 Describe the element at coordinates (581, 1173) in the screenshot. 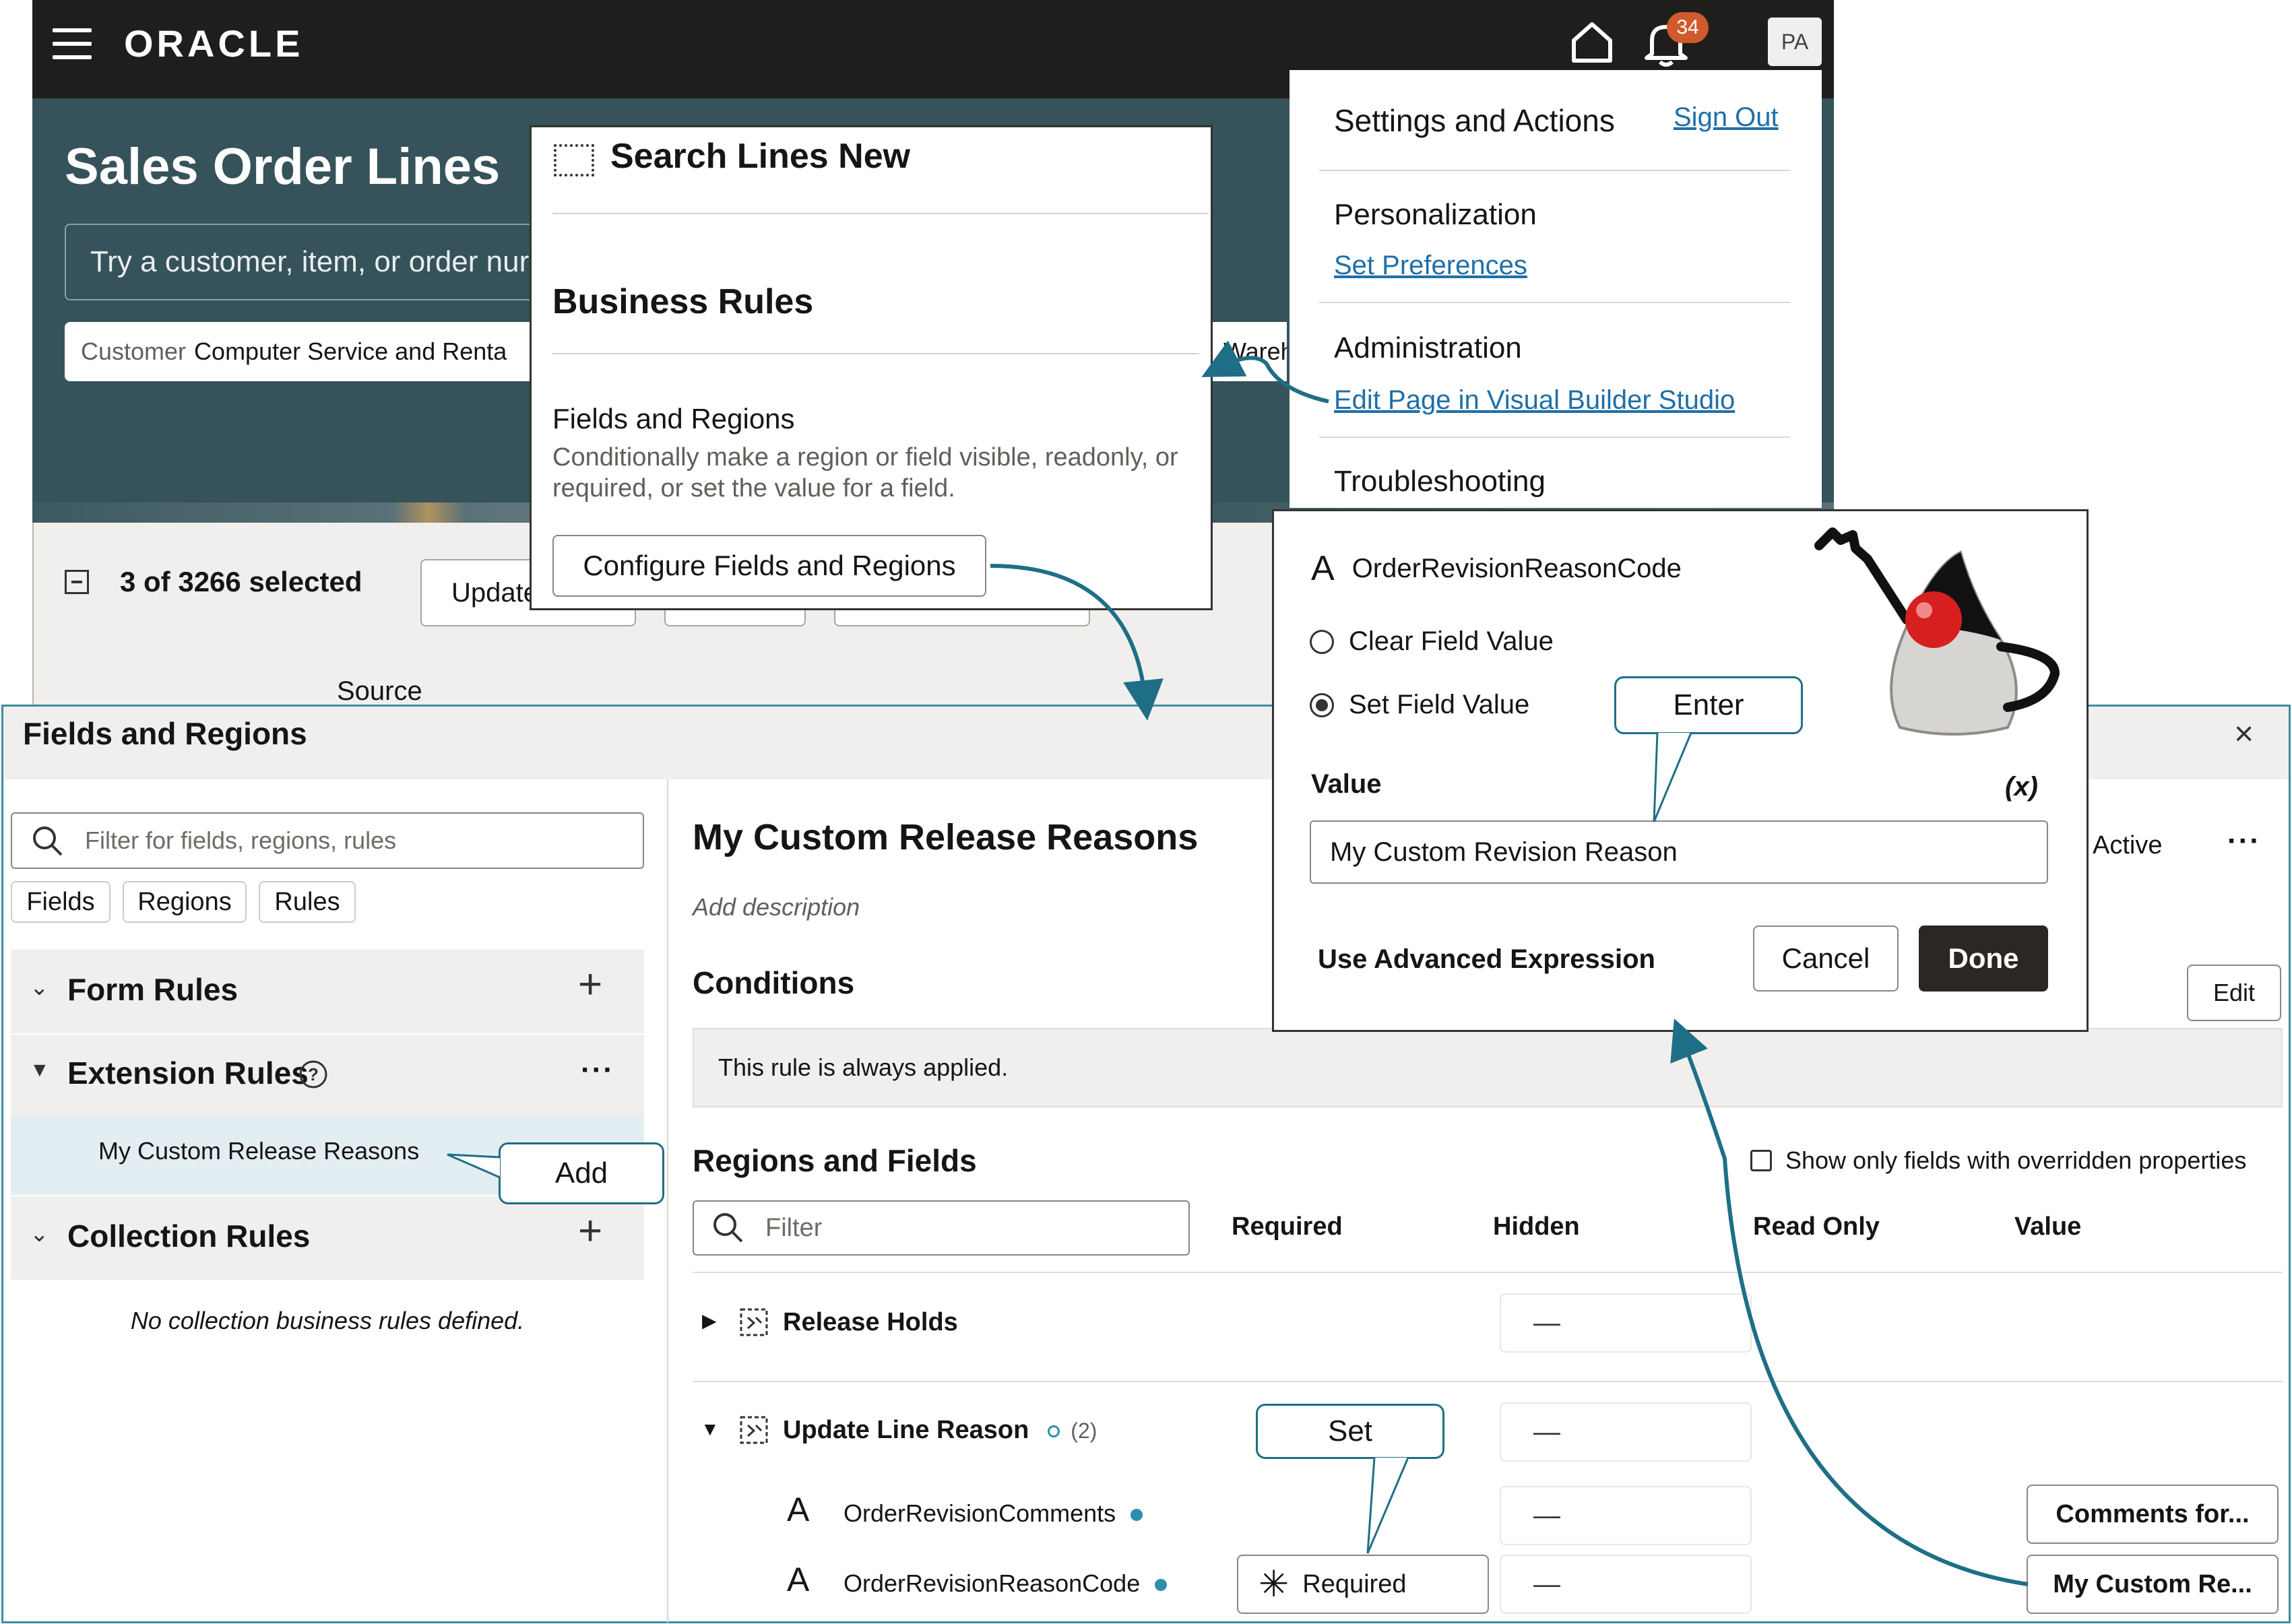

I see `add-callout: Add` at that location.